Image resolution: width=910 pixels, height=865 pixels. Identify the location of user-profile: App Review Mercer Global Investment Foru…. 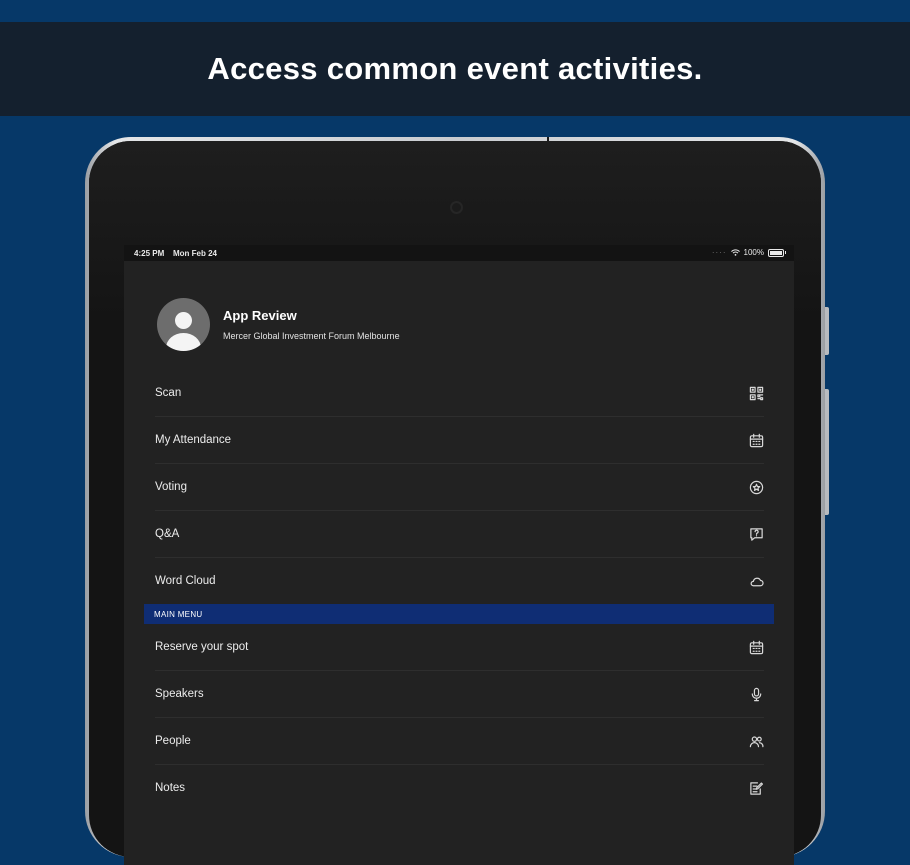
(278, 324).